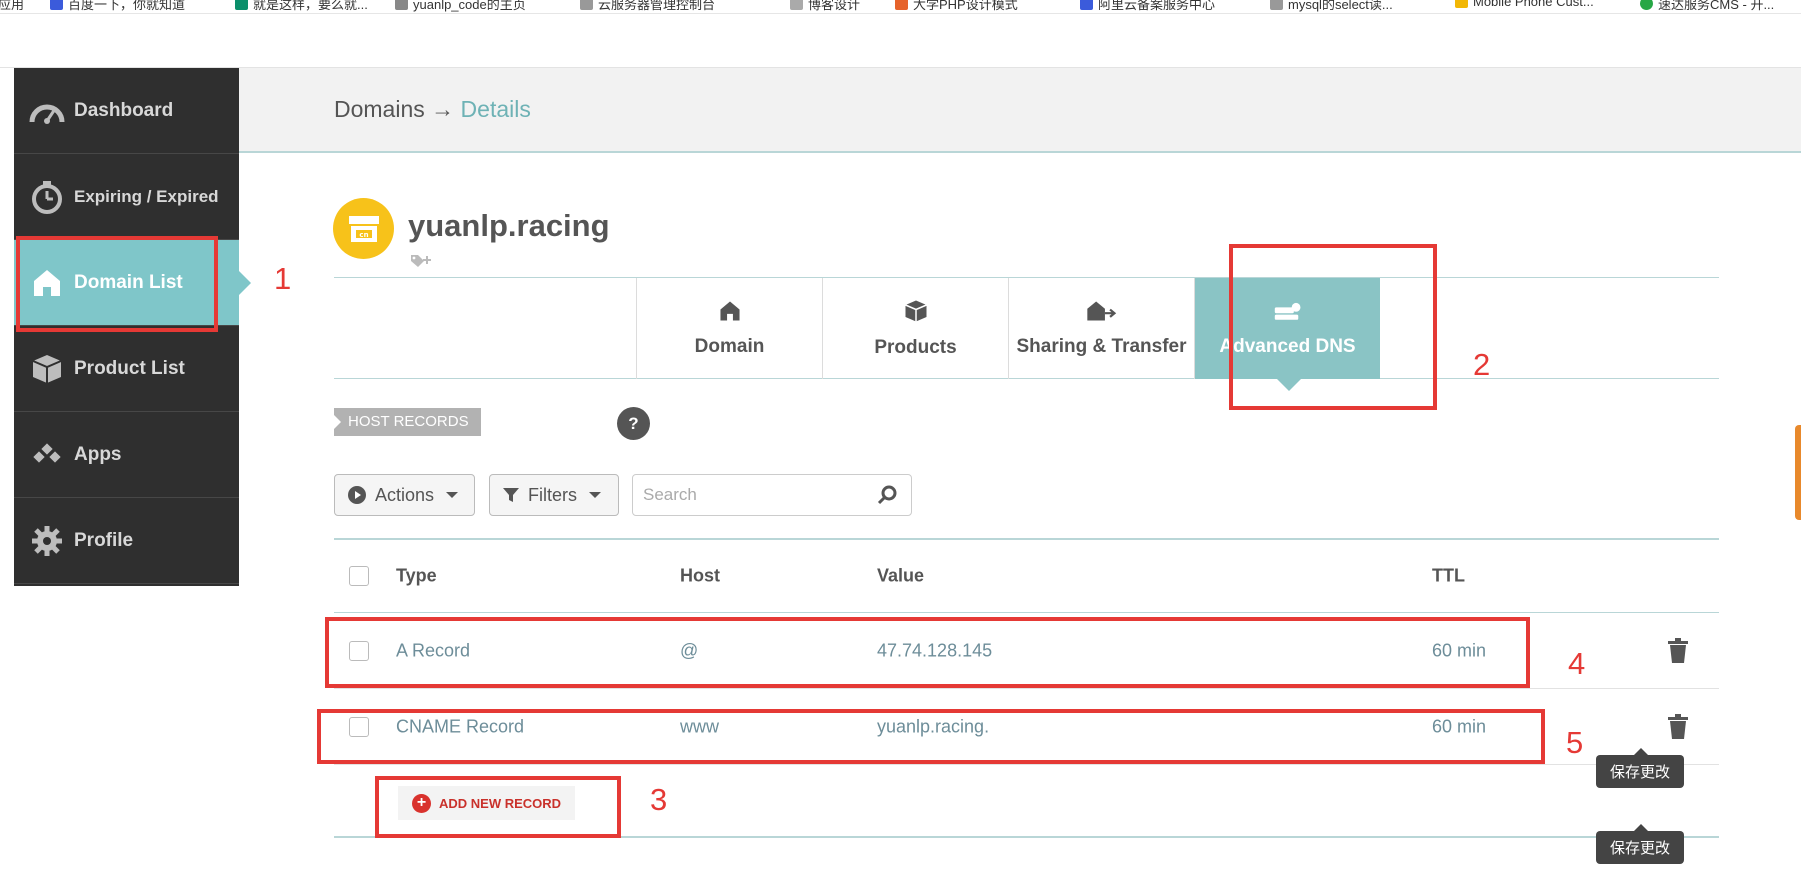 The width and height of the screenshot is (1801, 888). I want to click on annotation-number: 2, so click(1482, 364).